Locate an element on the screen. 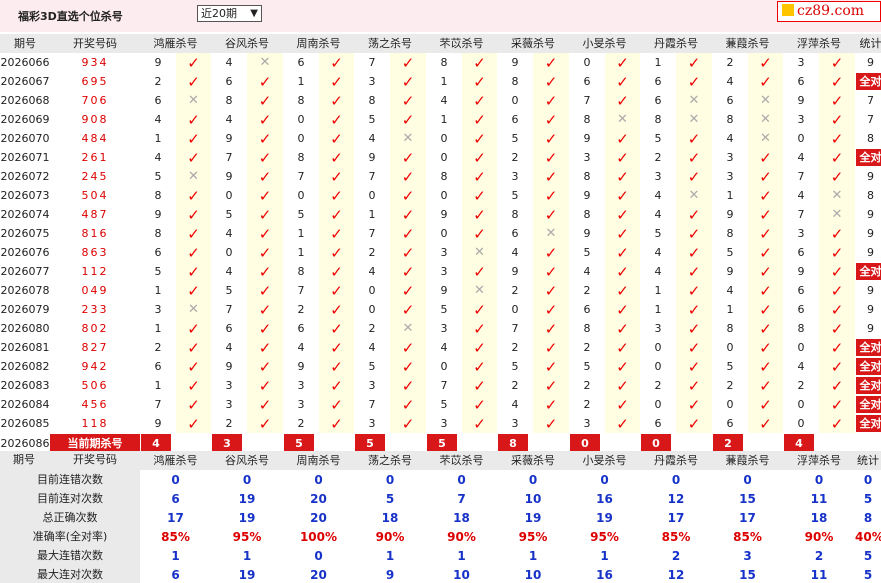 The image size is (881, 583). period-cell: 2026069 is located at coordinates (25, 119).